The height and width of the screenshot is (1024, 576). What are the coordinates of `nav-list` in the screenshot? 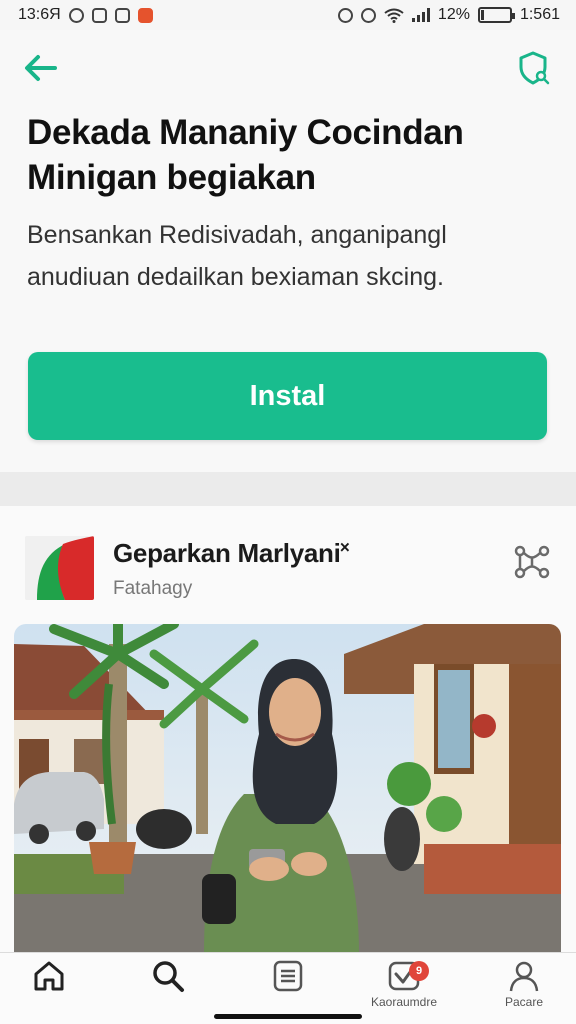 It's located at (288, 986).